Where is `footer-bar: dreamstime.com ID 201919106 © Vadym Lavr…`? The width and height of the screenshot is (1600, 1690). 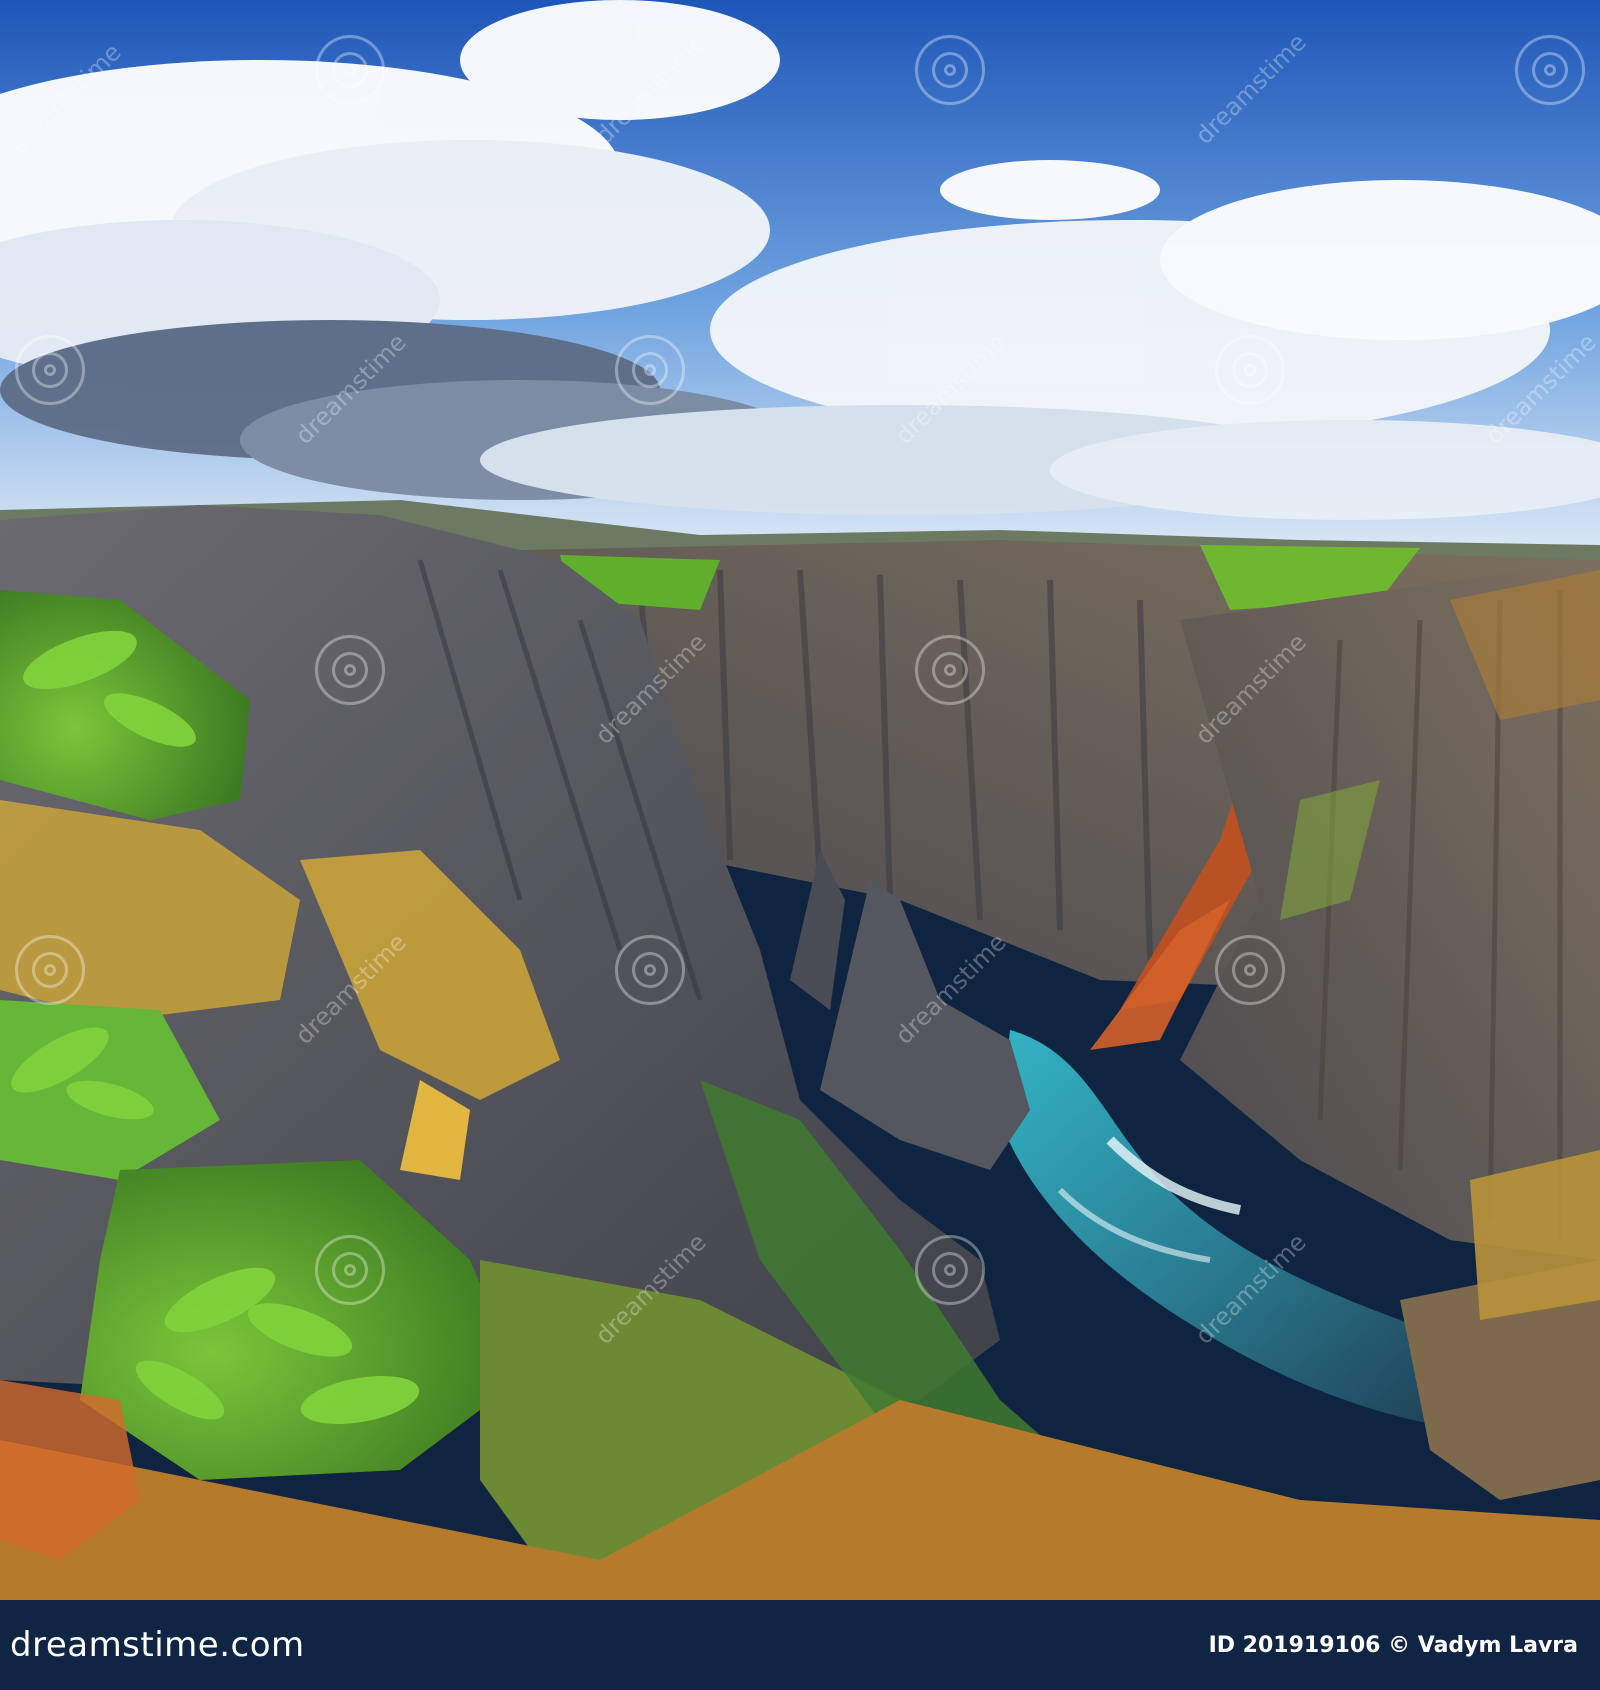
footer-bar: dreamstime.com ID 201919106 © Vadym Lavr… is located at coordinates (800, 1645).